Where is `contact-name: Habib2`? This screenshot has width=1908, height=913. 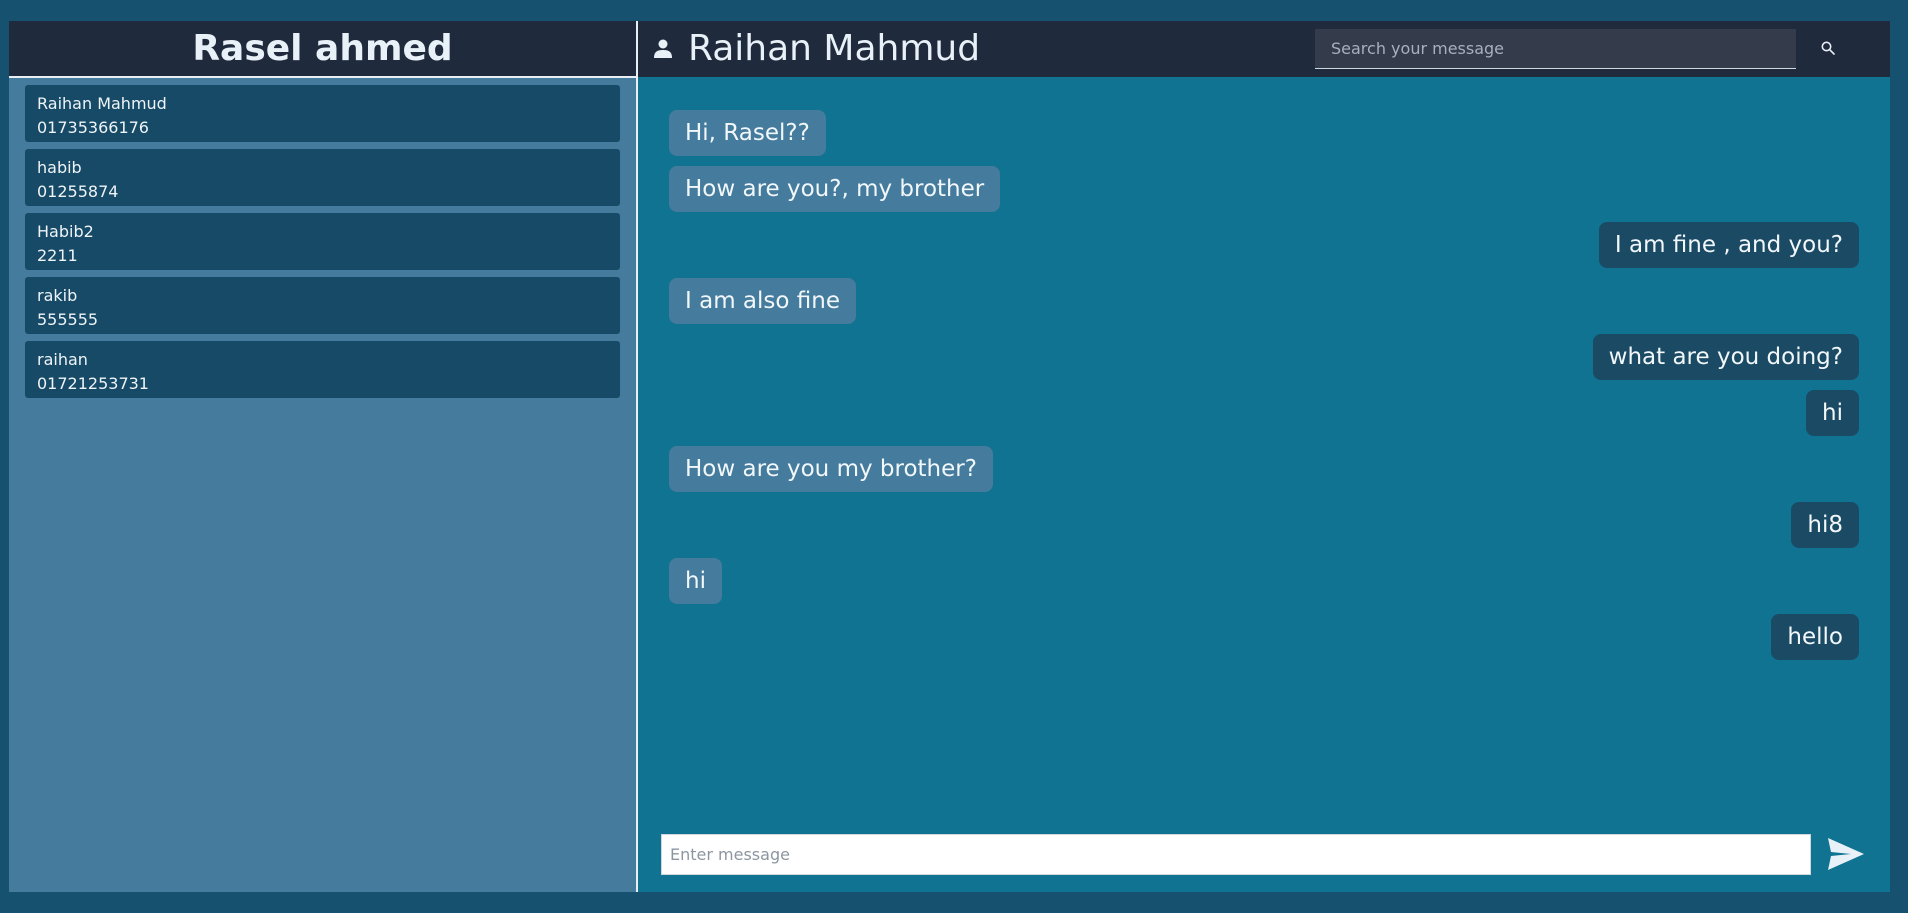
contact-name: Habib2 is located at coordinates (65, 231).